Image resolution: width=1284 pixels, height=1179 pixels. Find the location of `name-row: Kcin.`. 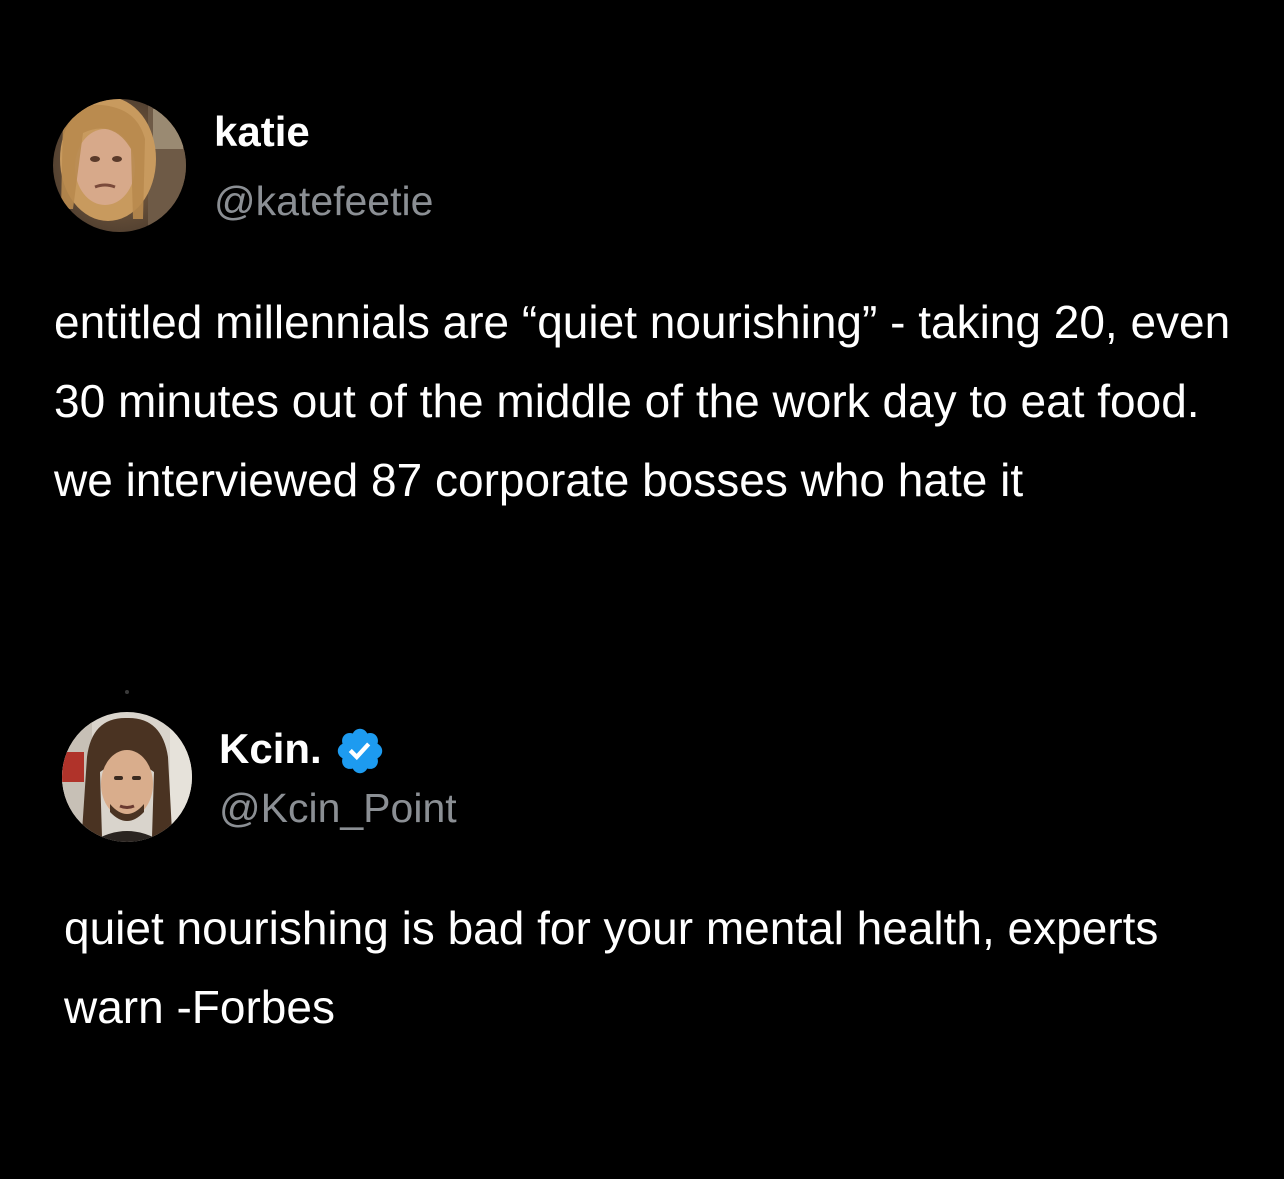

name-row: Kcin. is located at coordinates (302, 749).